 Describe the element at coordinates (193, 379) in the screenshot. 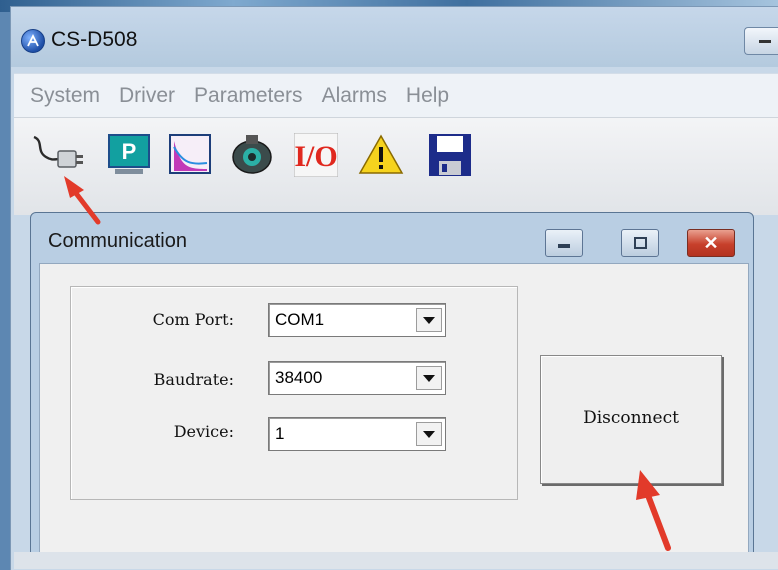

I see `baudrate-label: Baudrate:` at that location.